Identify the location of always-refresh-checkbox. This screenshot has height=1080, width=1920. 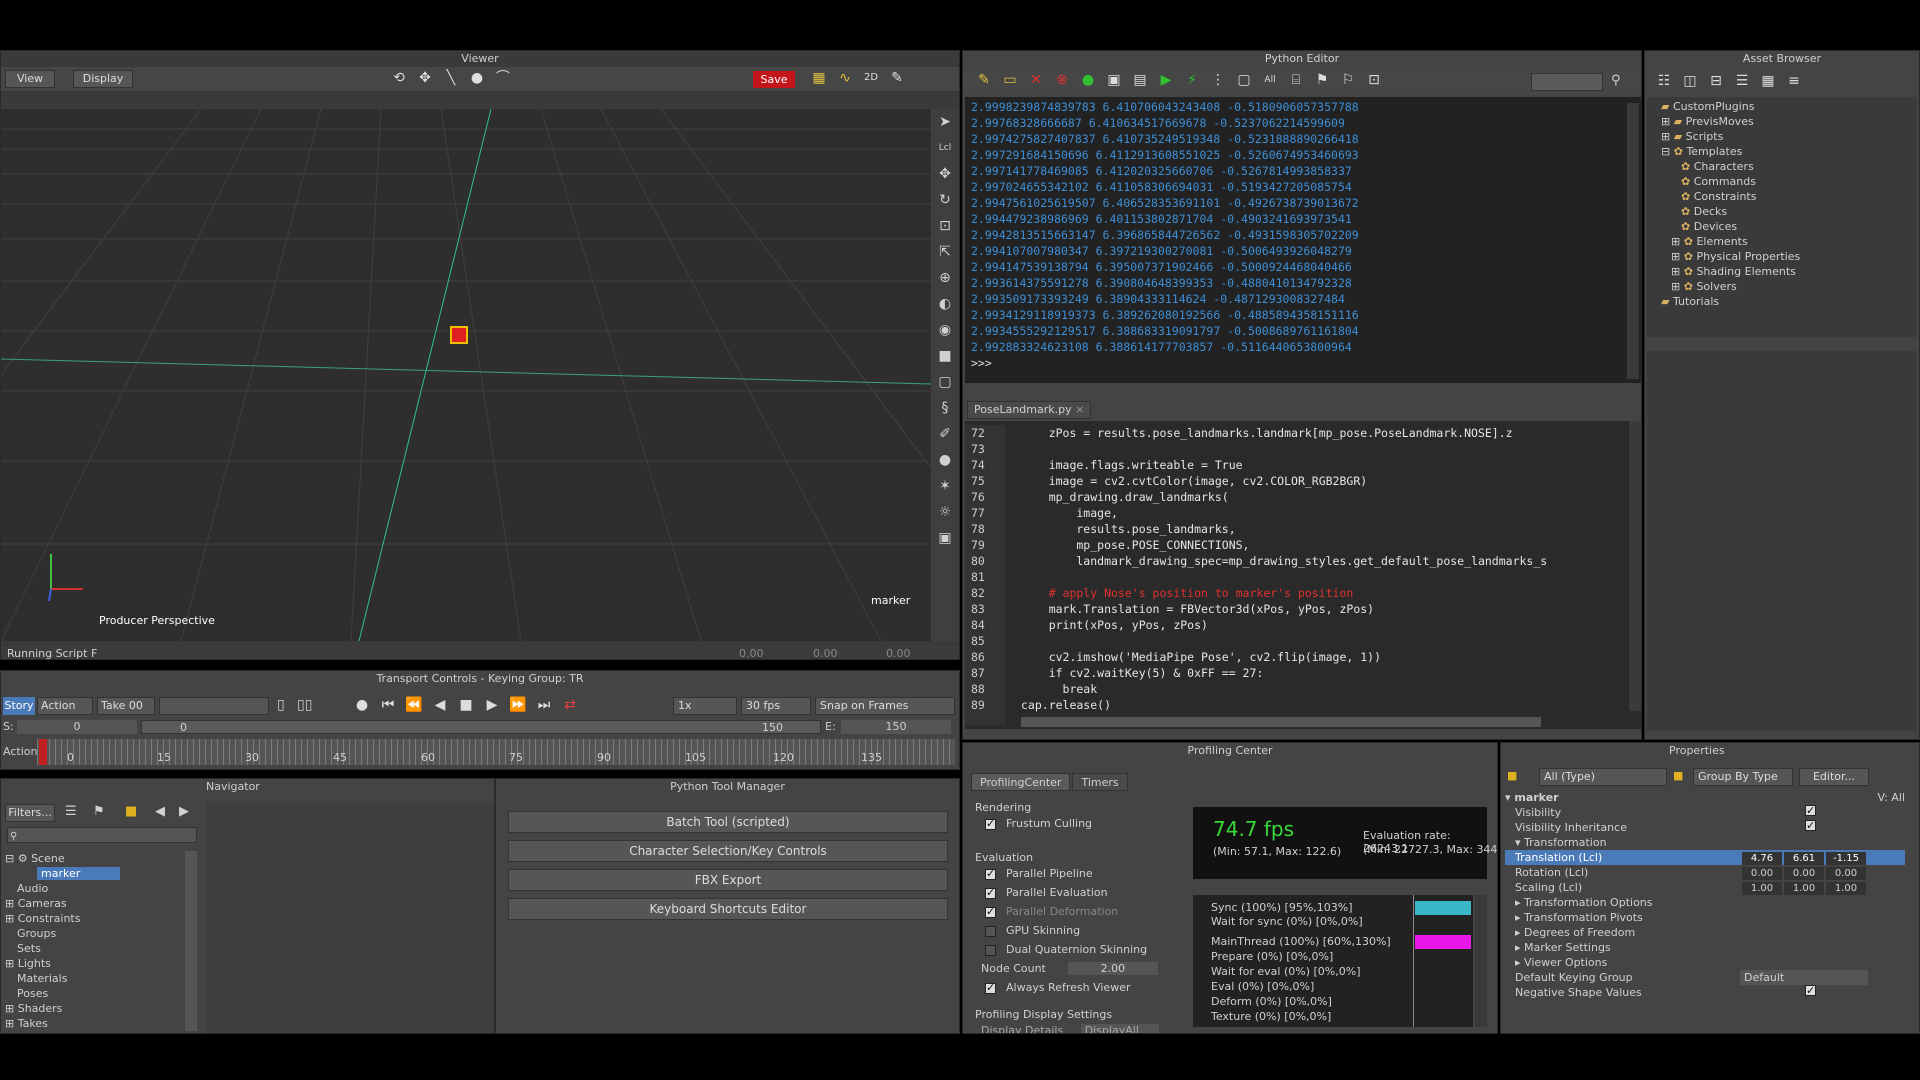
(990, 987).